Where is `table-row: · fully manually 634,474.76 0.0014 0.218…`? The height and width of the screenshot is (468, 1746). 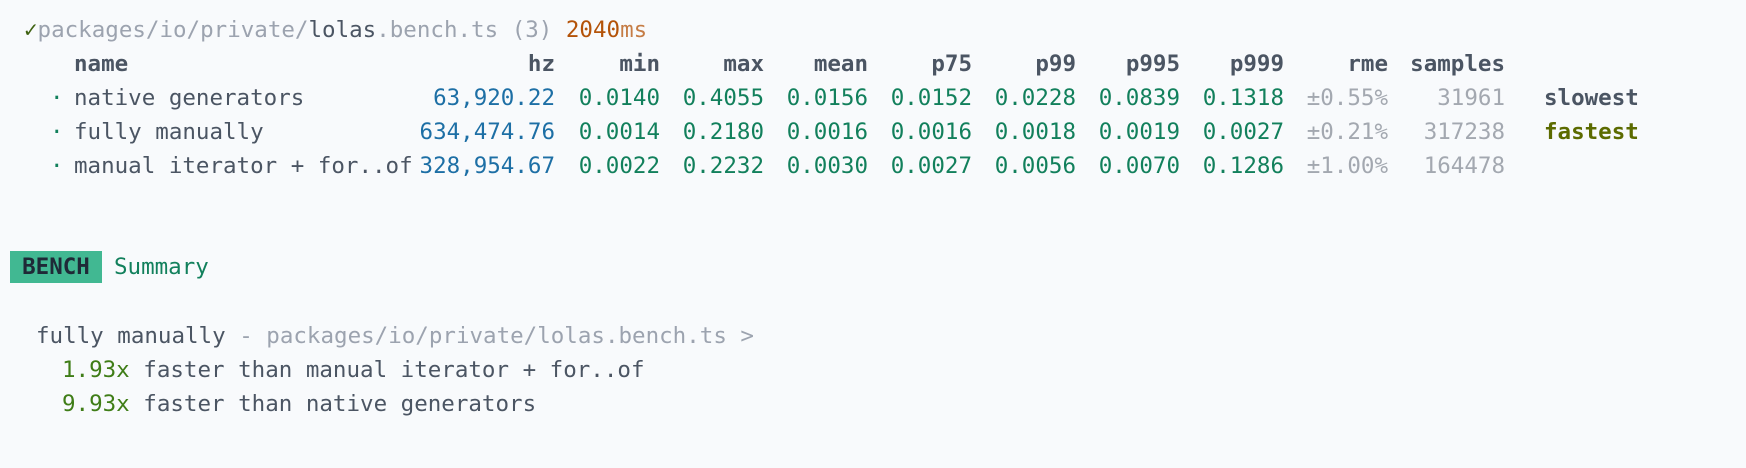
table-row: · fully manually 634,474.76 0.0014 0.218… is located at coordinates (873, 132).